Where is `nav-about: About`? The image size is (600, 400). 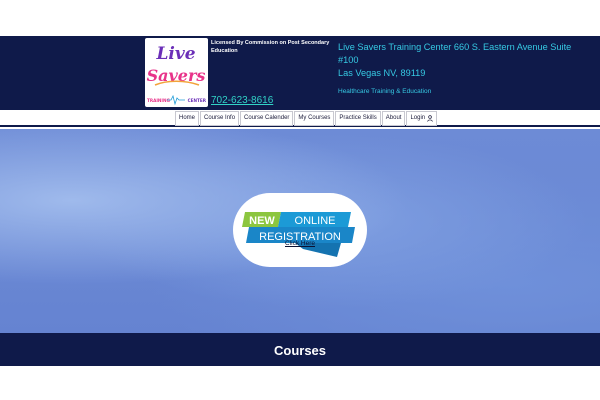
nav-about: About is located at coordinates (393, 118).